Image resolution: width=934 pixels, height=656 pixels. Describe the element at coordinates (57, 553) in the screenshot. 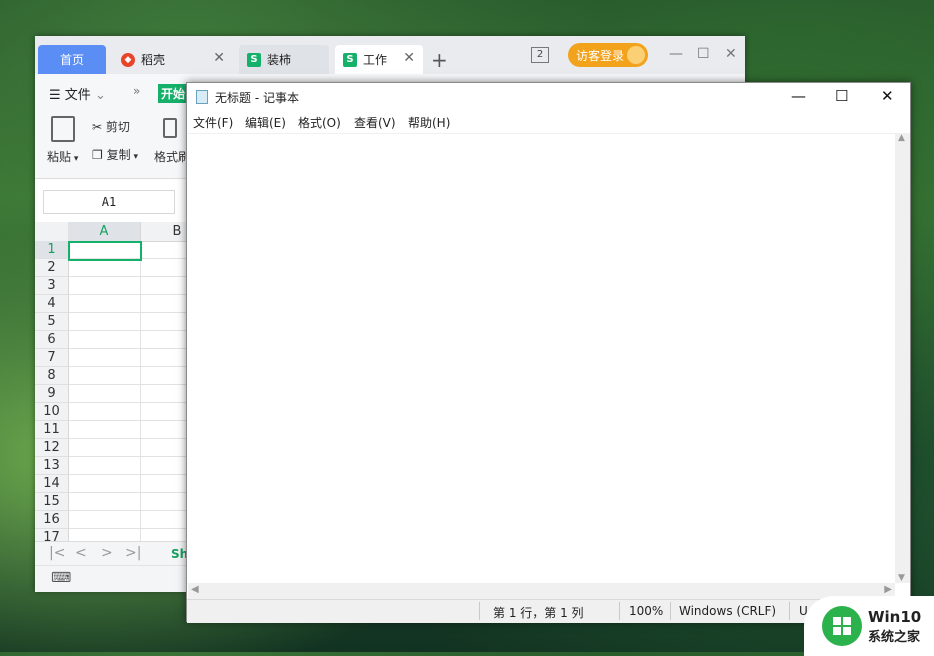

I see `first-sheet-icon: |<` at that location.